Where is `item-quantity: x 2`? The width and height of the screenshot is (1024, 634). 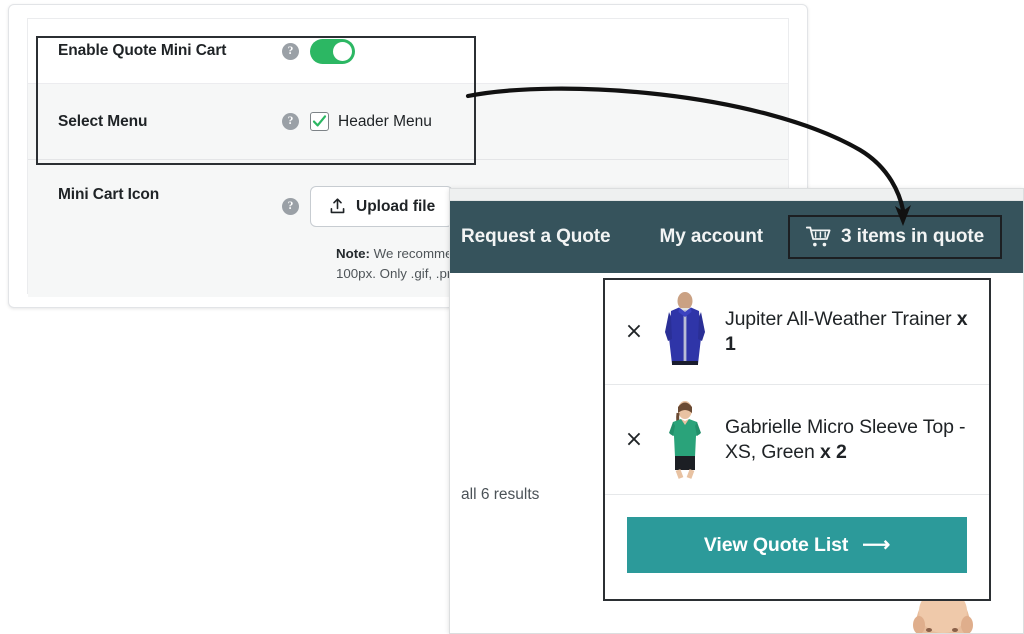
item-quantity: x 2 is located at coordinates (833, 451).